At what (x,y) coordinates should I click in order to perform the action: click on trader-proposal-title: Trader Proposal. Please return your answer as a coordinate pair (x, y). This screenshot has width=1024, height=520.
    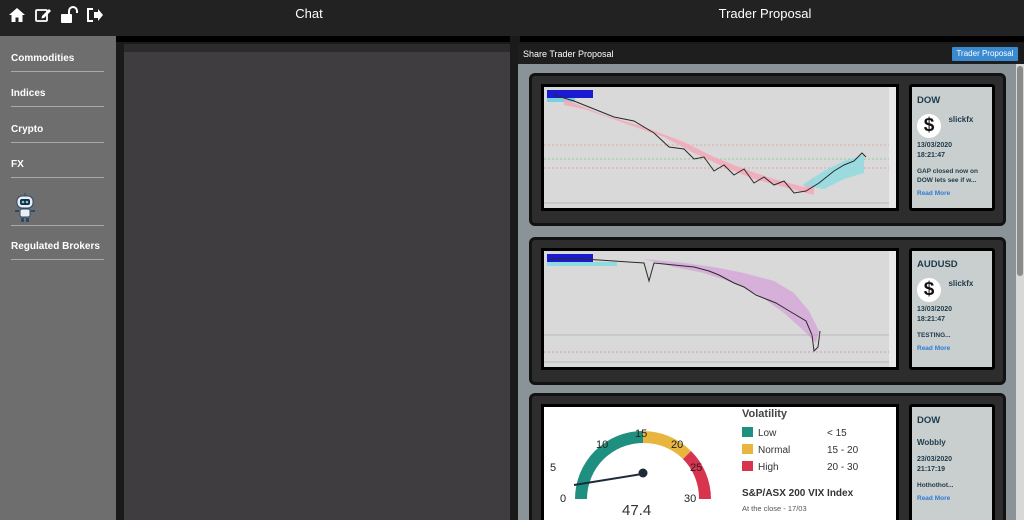
    Looking at the image, I should click on (765, 13).